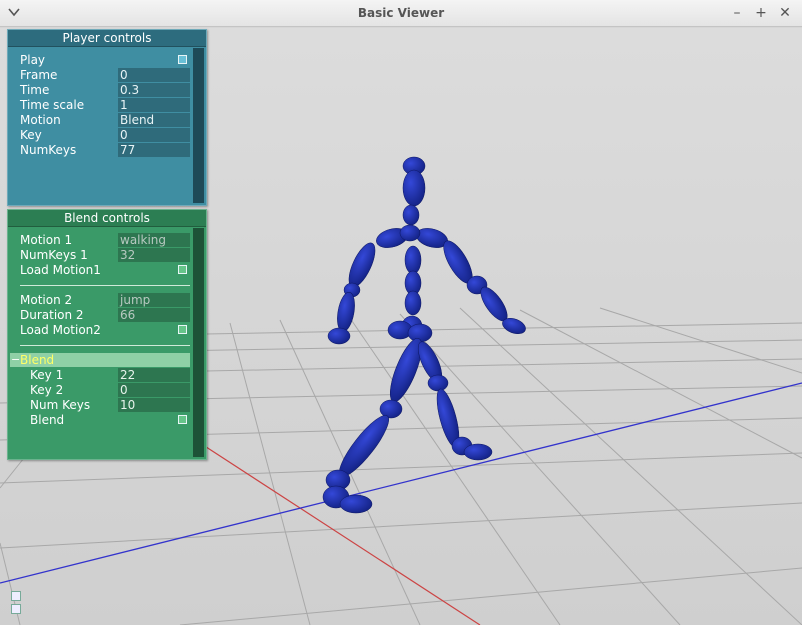  I want to click on motion1-label: Motion 1, so click(46, 240).